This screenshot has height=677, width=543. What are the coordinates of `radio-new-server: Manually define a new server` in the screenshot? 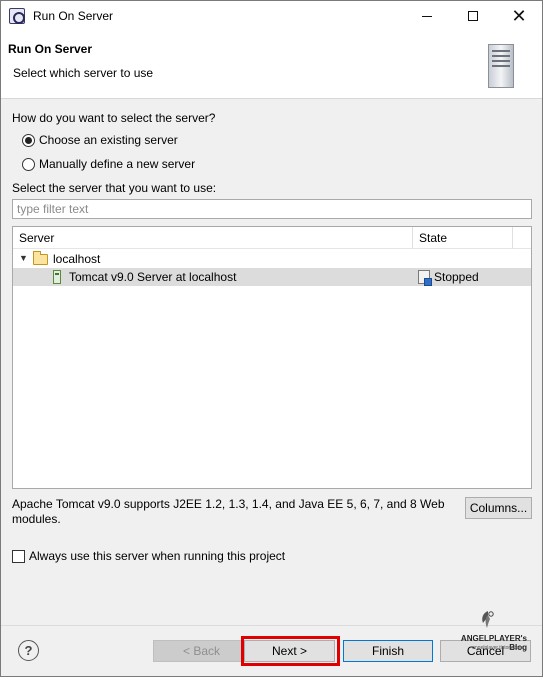 It's located at (108, 164).